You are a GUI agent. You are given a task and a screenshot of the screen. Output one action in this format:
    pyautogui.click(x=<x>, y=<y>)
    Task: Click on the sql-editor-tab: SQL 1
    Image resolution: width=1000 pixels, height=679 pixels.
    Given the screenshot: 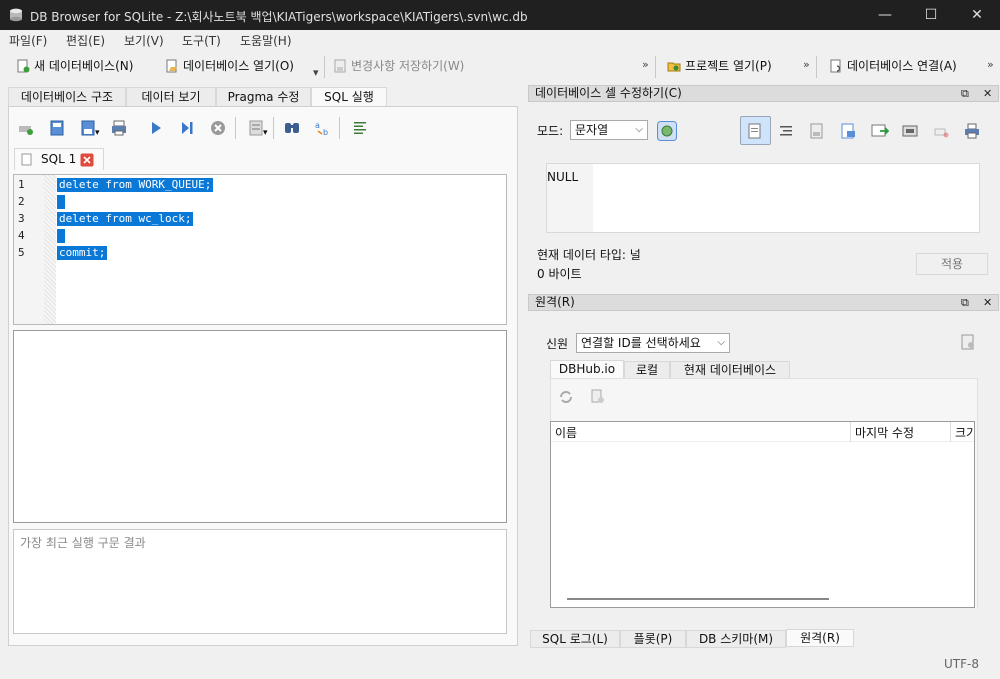 What is the action you would take?
    pyautogui.click(x=59, y=159)
    